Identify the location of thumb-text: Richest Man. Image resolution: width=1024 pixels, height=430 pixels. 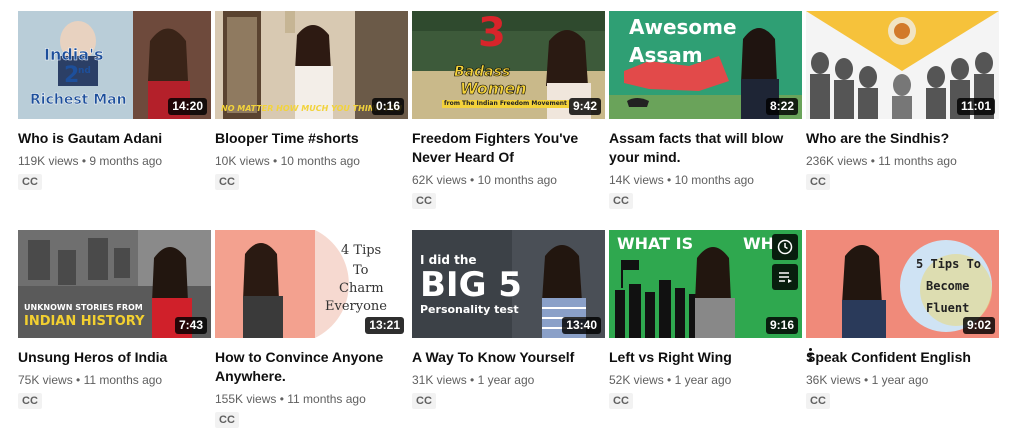
(78, 100).